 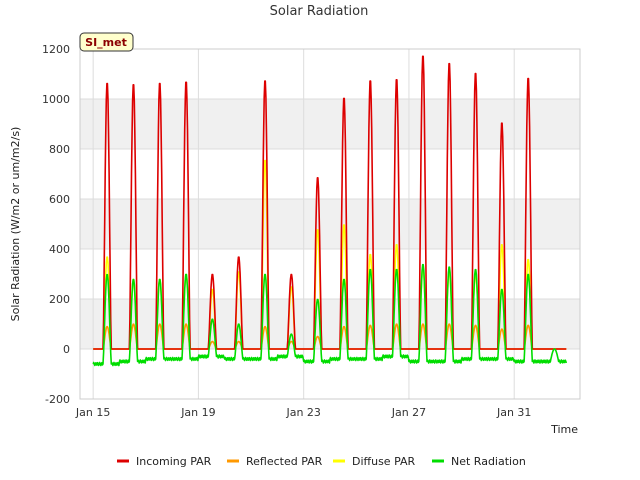 I want to click on y-tick-label: 600, so click(x=59, y=199).